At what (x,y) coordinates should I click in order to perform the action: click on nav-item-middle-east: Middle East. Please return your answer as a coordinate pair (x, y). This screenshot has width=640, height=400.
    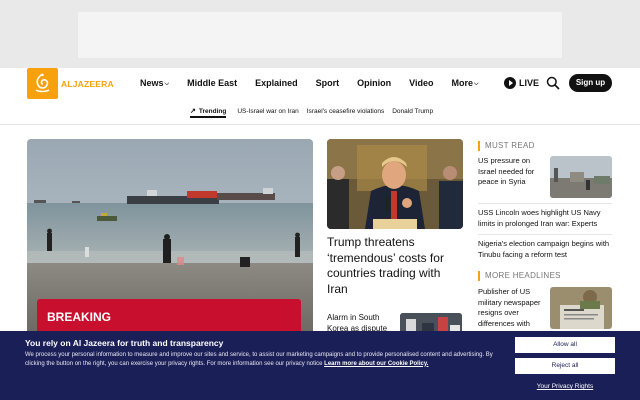
    Looking at the image, I should click on (212, 83).